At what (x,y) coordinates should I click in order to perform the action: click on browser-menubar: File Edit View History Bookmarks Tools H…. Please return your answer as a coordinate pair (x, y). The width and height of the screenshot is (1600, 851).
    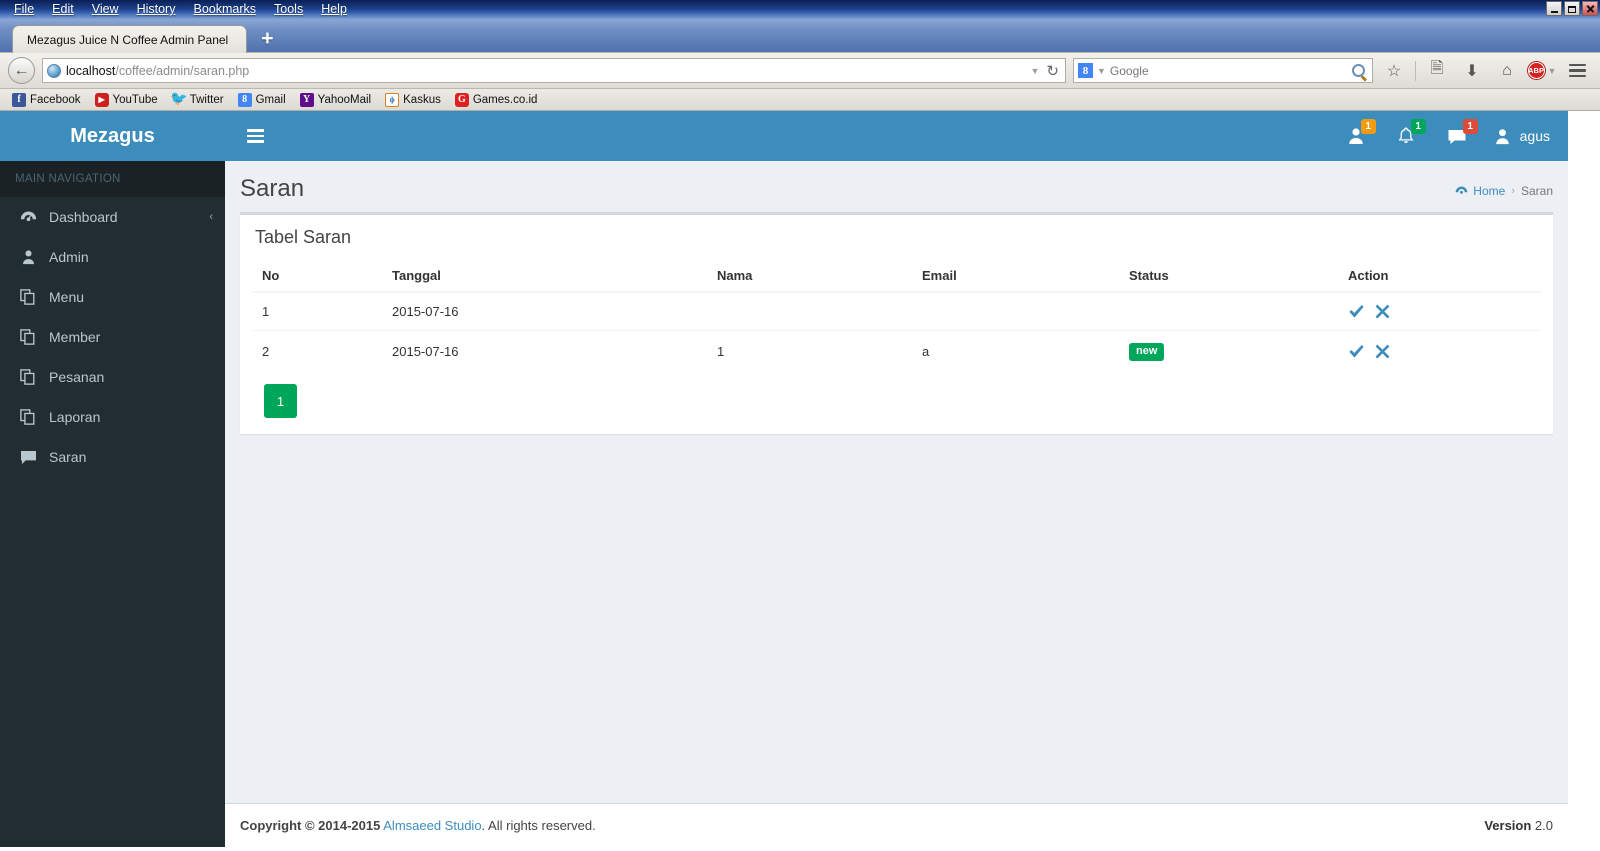
    Looking at the image, I should click on (178, 9).